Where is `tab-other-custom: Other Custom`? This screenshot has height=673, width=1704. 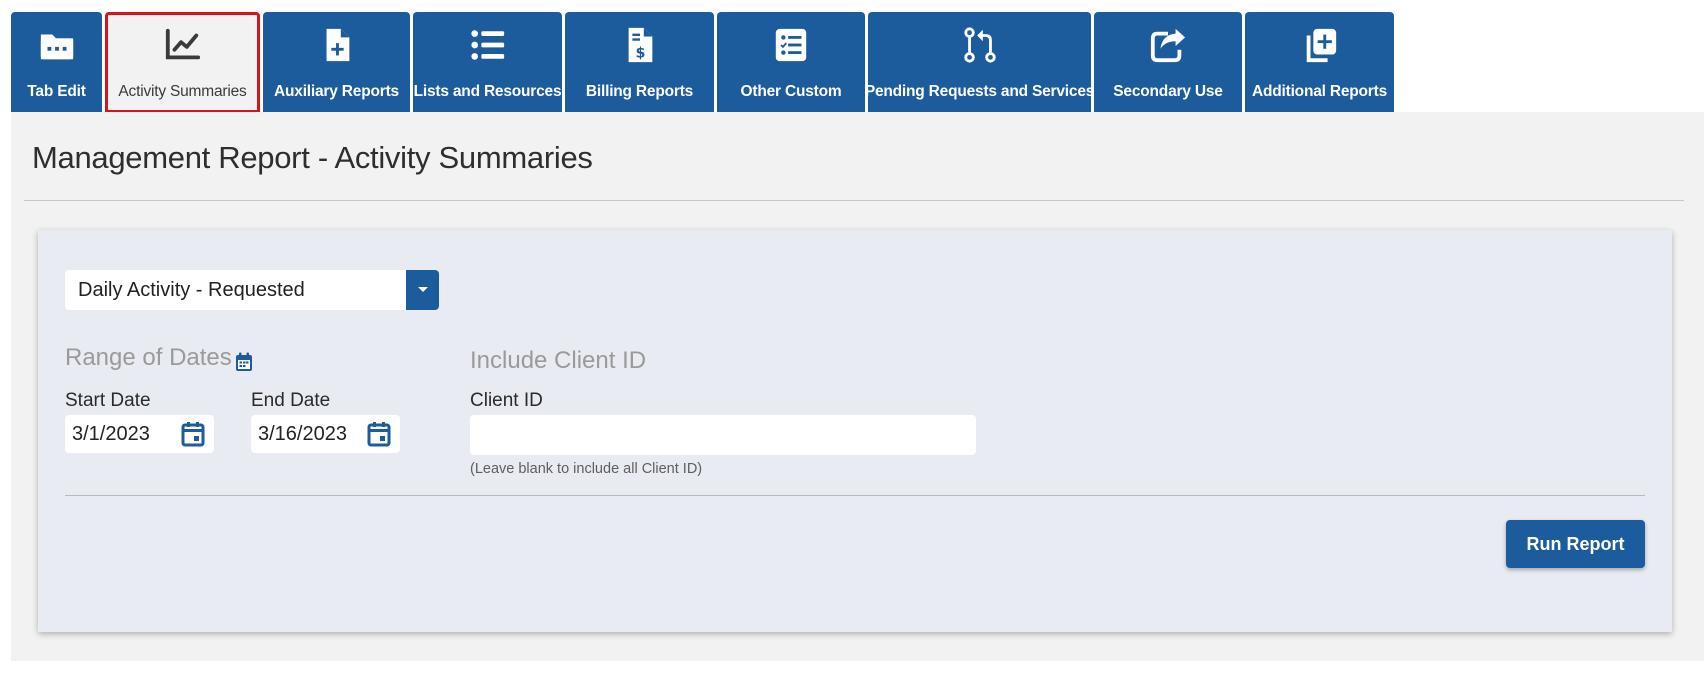 tab-other-custom: Other Custom is located at coordinates (791, 62).